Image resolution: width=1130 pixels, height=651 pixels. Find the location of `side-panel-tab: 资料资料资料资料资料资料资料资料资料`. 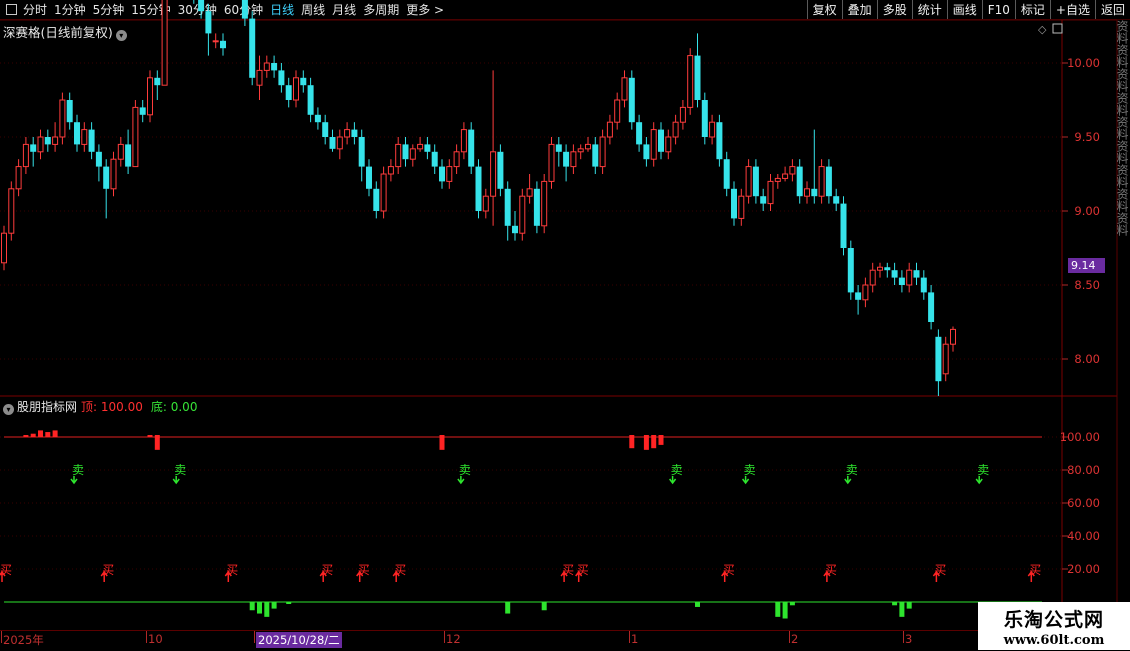

side-panel-tab: 资料资料资料资料资料资料资料资料资料 is located at coordinates (1123, 325).